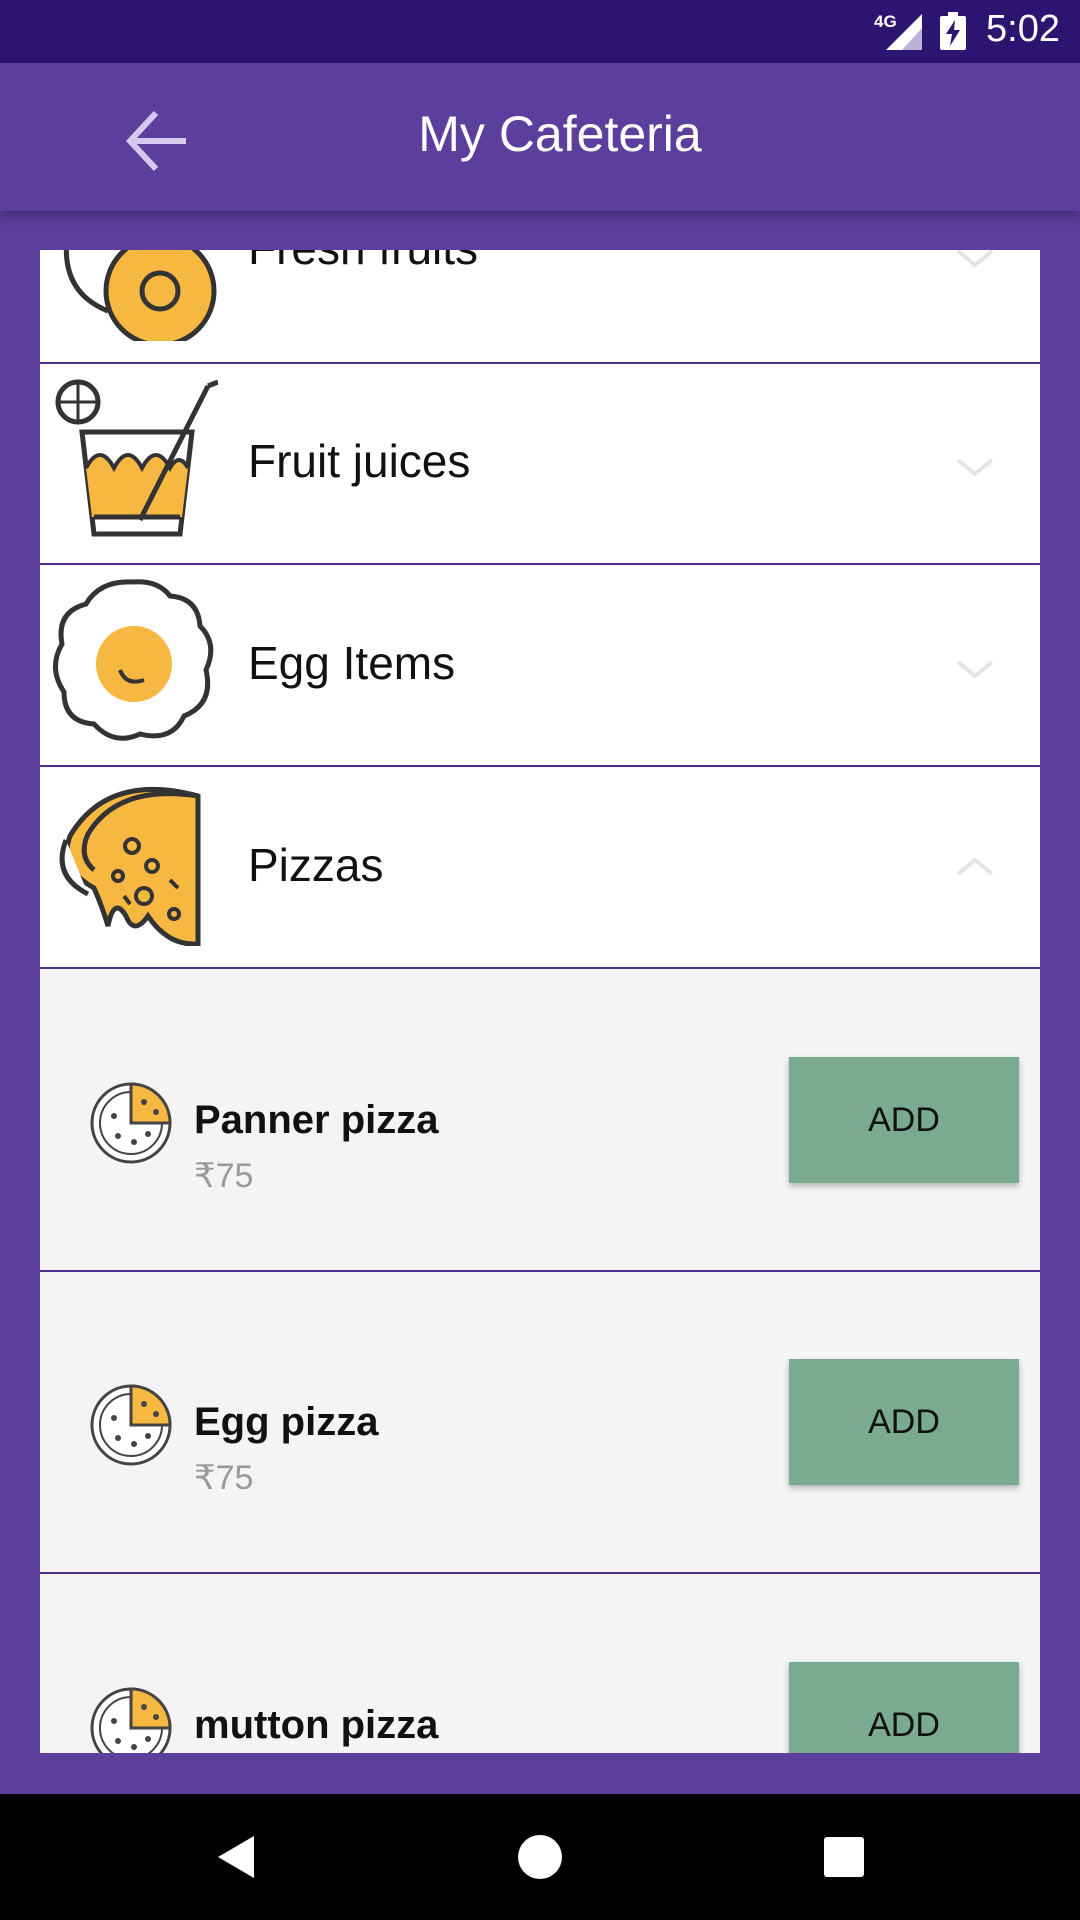 Image resolution: width=1080 pixels, height=1920 pixels. I want to click on item-name: Egg pizza, so click(286, 1422).